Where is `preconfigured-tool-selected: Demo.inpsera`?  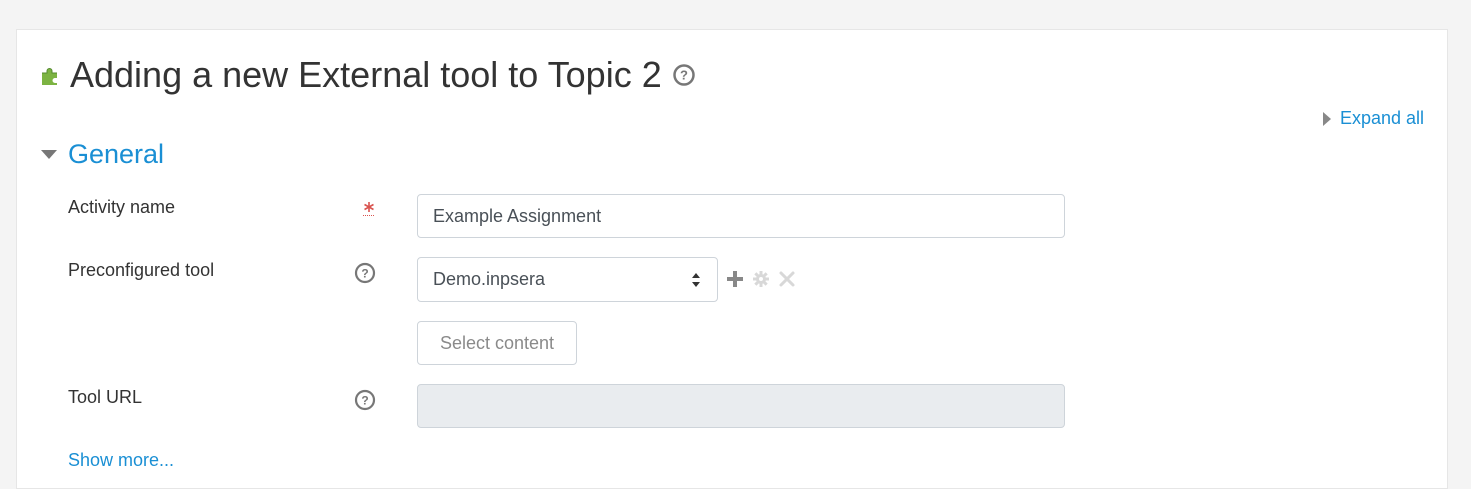
preconfigured-tool-selected: Demo.inpsera is located at coordinates (489, 279).